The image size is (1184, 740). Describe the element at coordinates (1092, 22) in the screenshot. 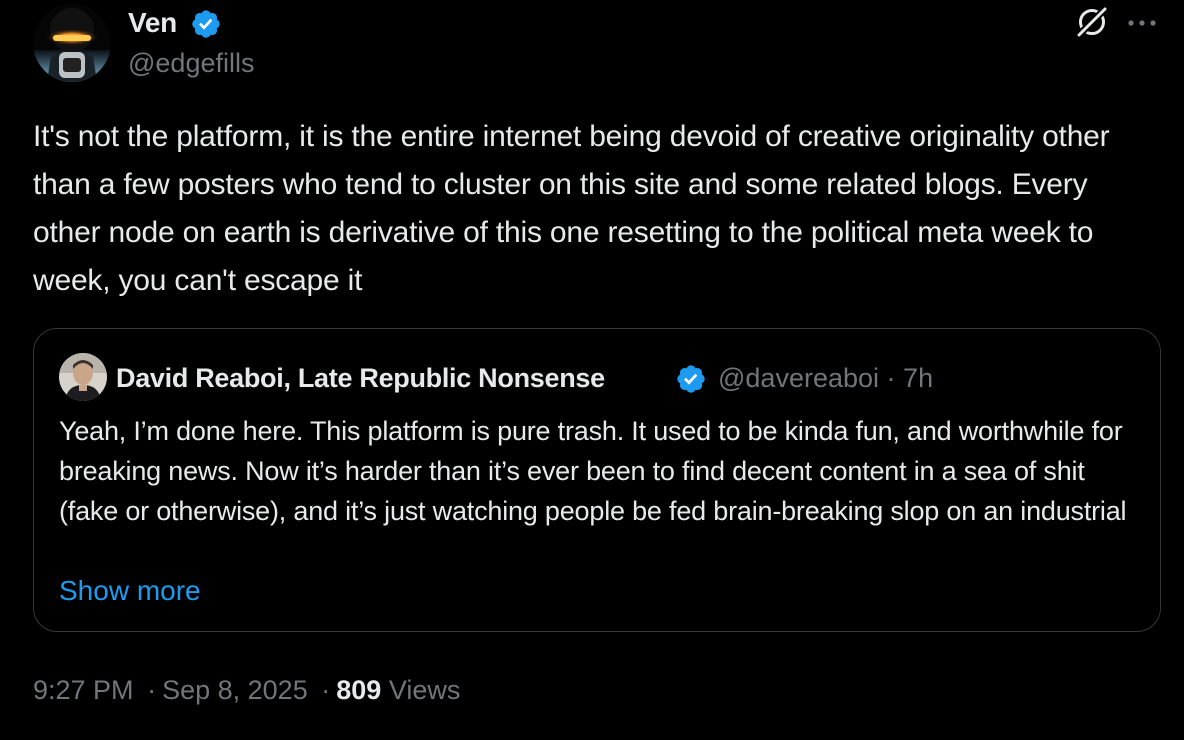

I see `grok-icon` at that location.